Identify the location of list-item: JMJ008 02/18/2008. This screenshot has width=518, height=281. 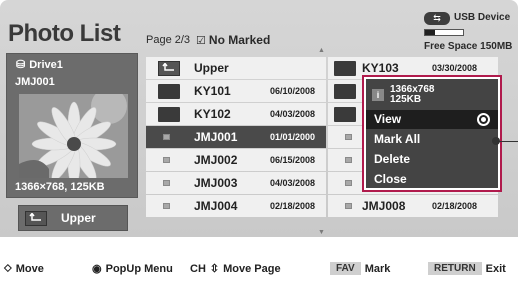
(413, 206).